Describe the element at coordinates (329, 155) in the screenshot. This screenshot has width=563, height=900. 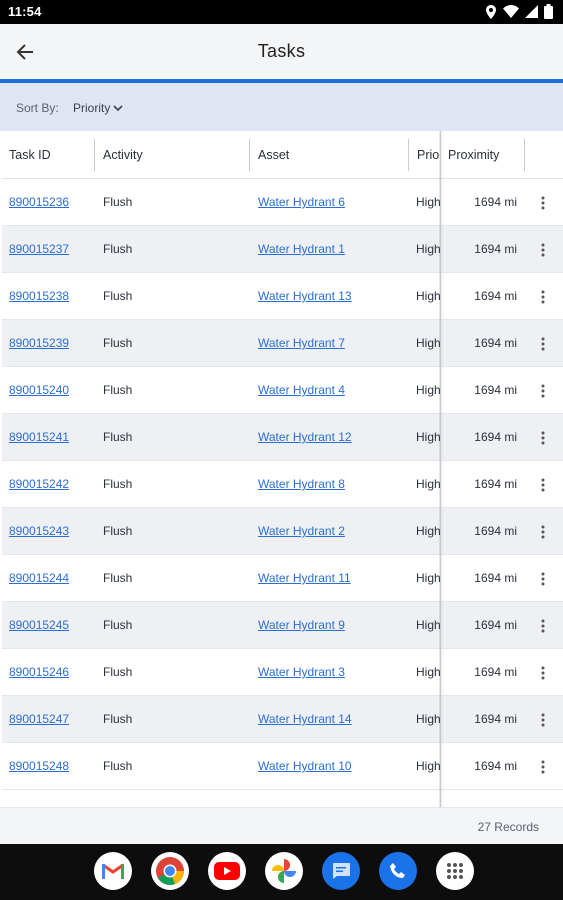
I see `column-header-asset: Asset` at that location.